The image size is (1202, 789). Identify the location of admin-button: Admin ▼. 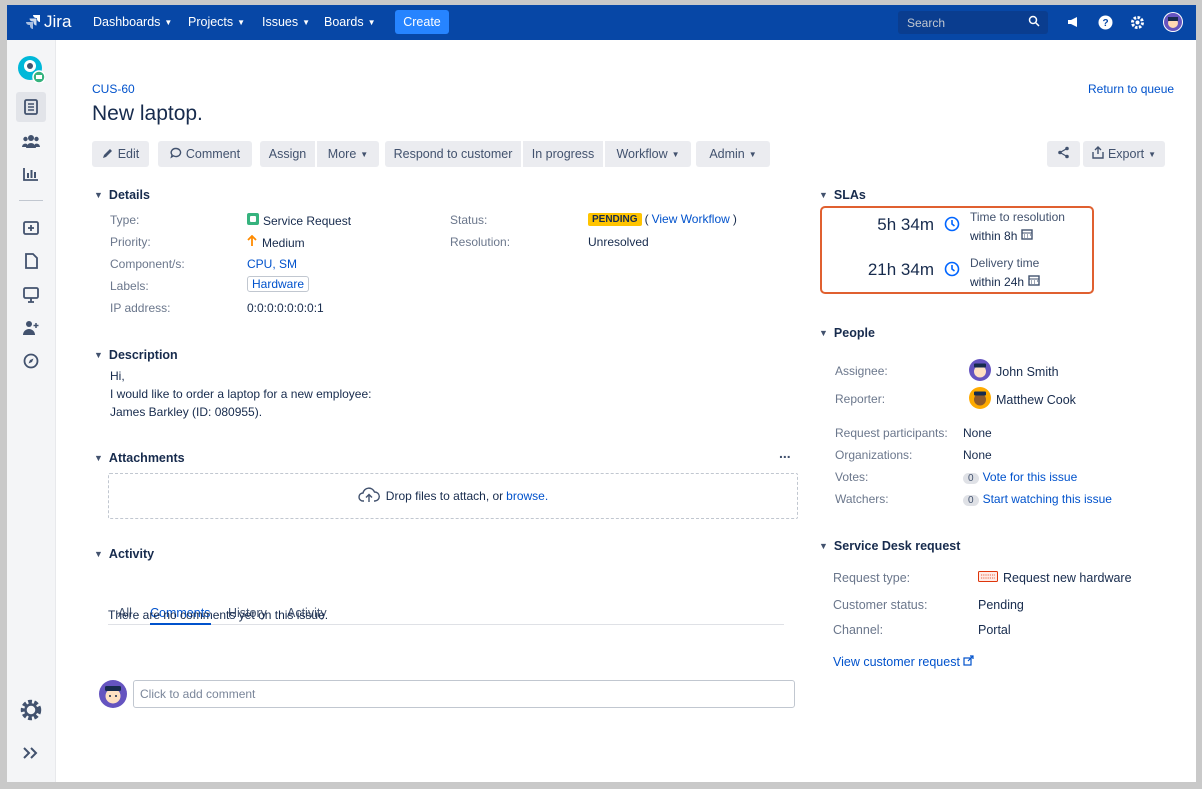
(733, 154).